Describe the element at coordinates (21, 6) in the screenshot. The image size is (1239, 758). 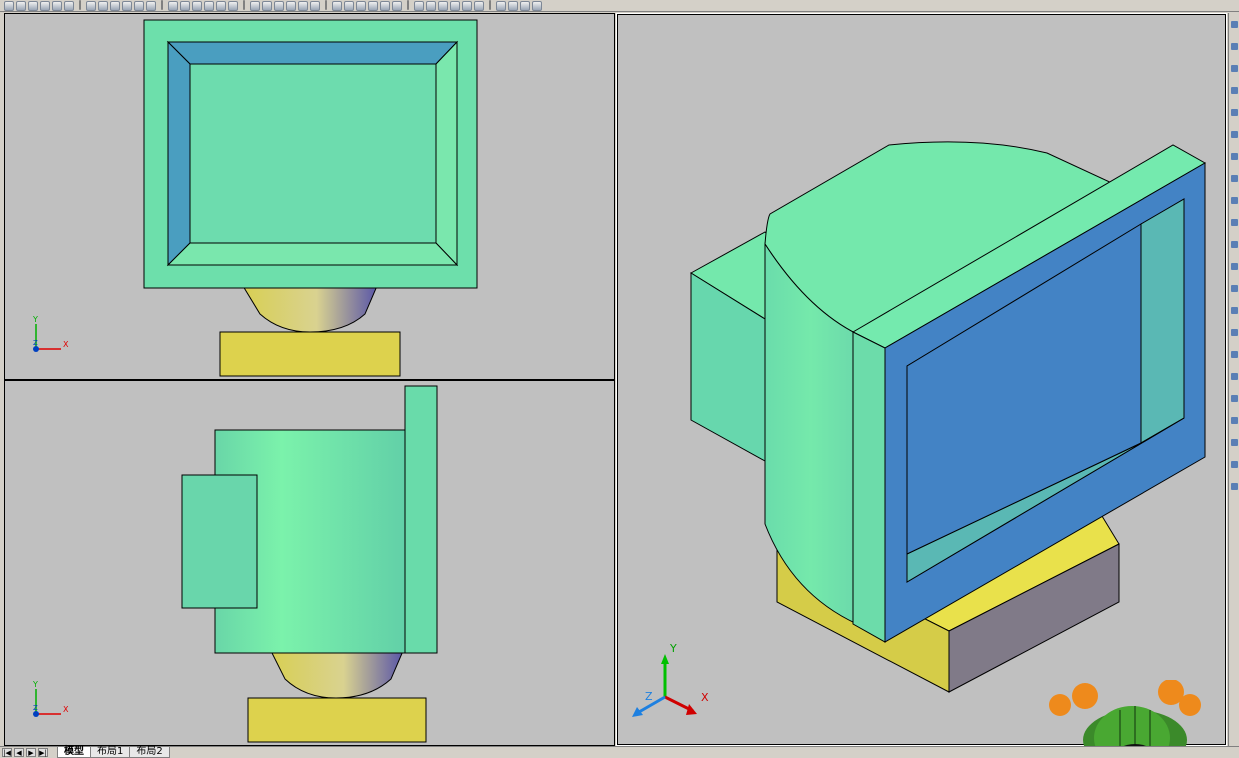
I see `open-button` at that location.